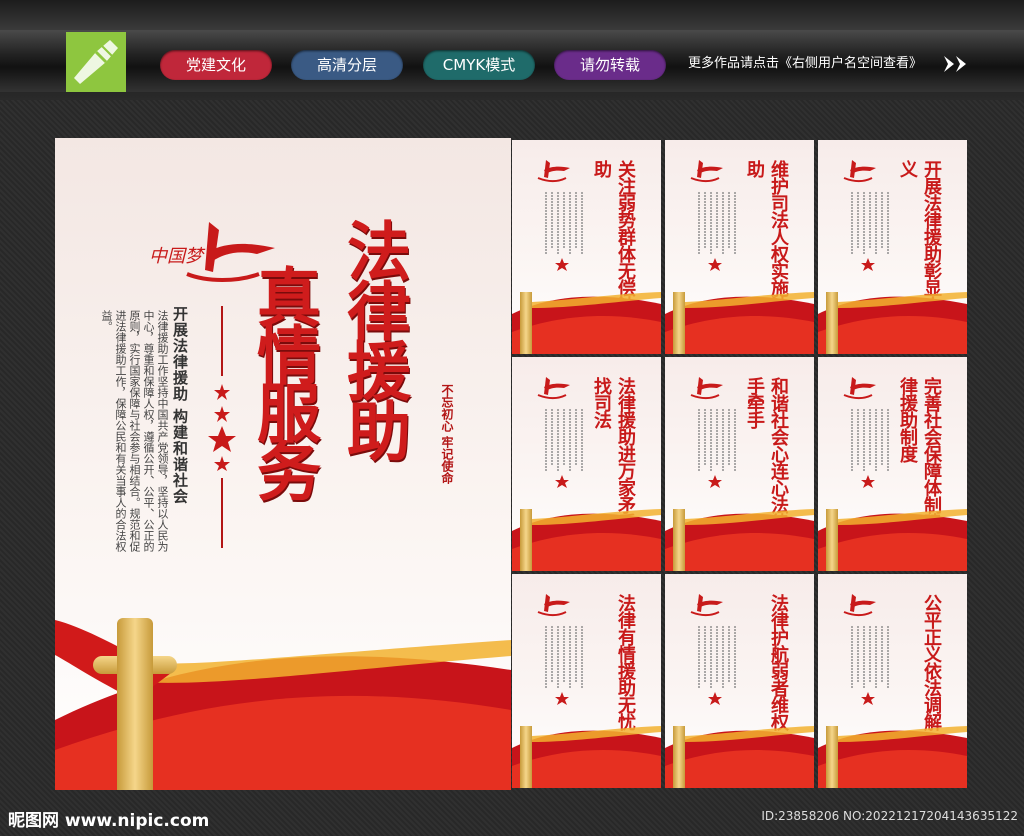 The image size is (1024, 836). Describe the element at coordinates (805, 64) in the screenshot. I see `more-works-link: 更多作品请点击《右侧用户名空间查看》` at that location.